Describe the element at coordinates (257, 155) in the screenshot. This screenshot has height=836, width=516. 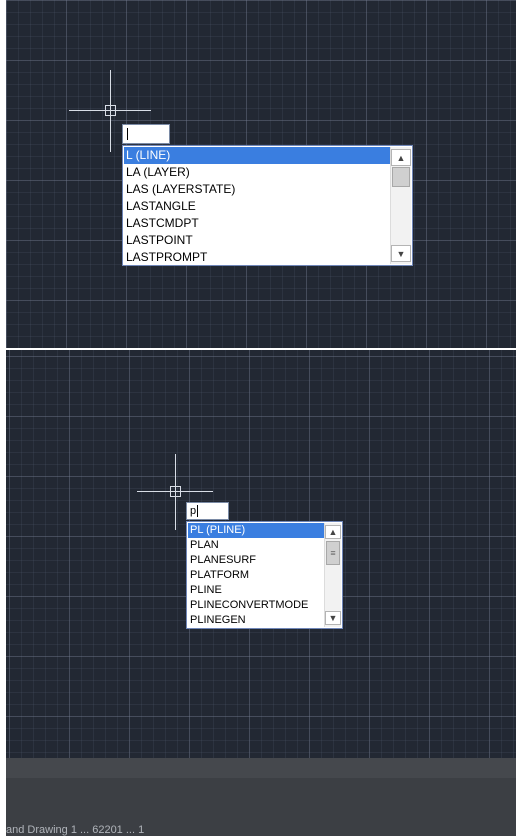
I see `suggestion-item: L (LINE)` at that location.